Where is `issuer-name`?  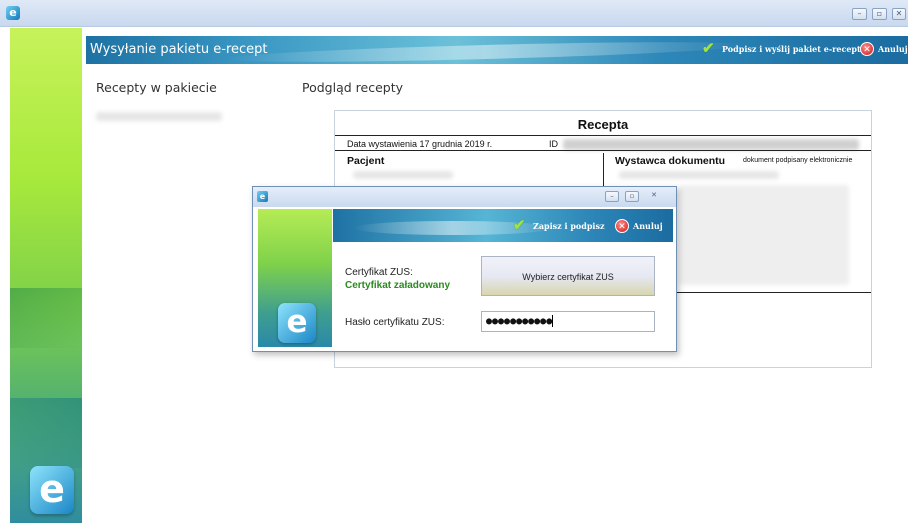
issuer-name is located at coordinates (699, 175).